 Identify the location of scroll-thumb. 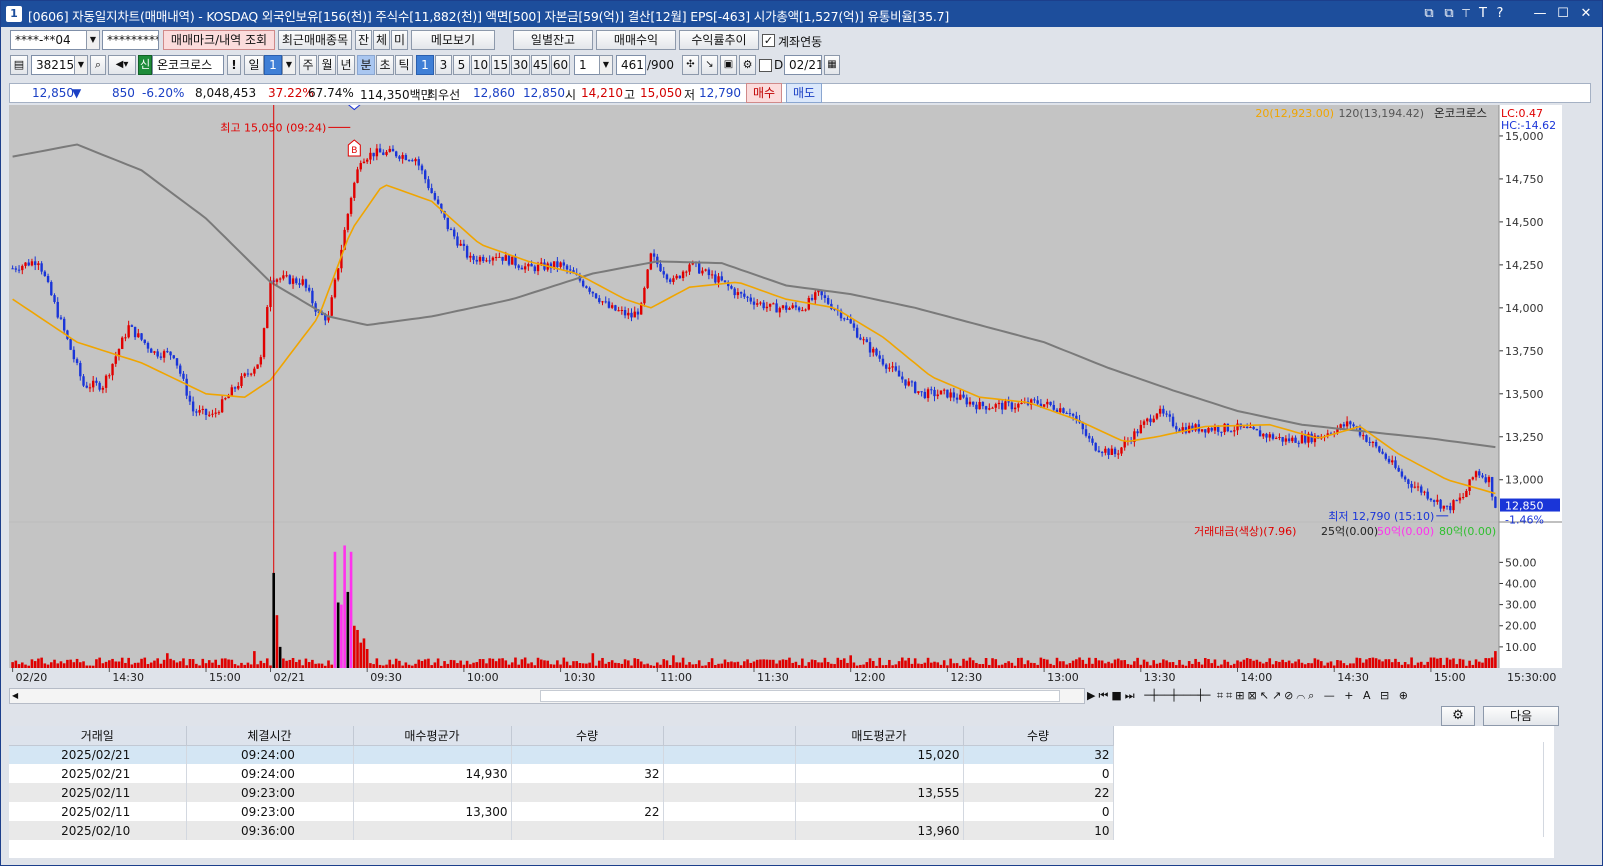
(800, 696).